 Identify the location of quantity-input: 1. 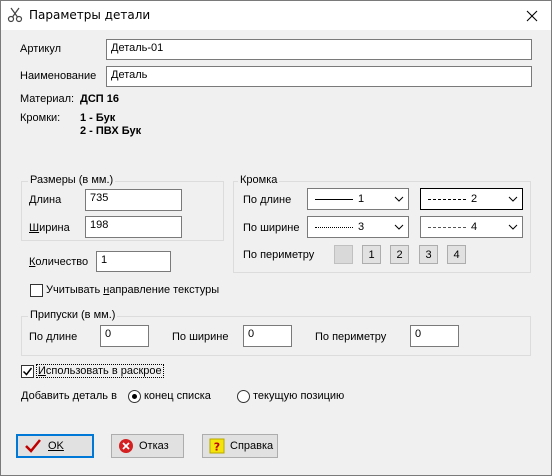
(133, 261).